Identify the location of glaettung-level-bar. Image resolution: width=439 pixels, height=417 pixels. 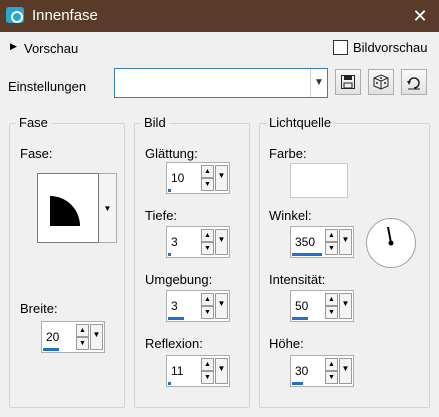
(169, 190).